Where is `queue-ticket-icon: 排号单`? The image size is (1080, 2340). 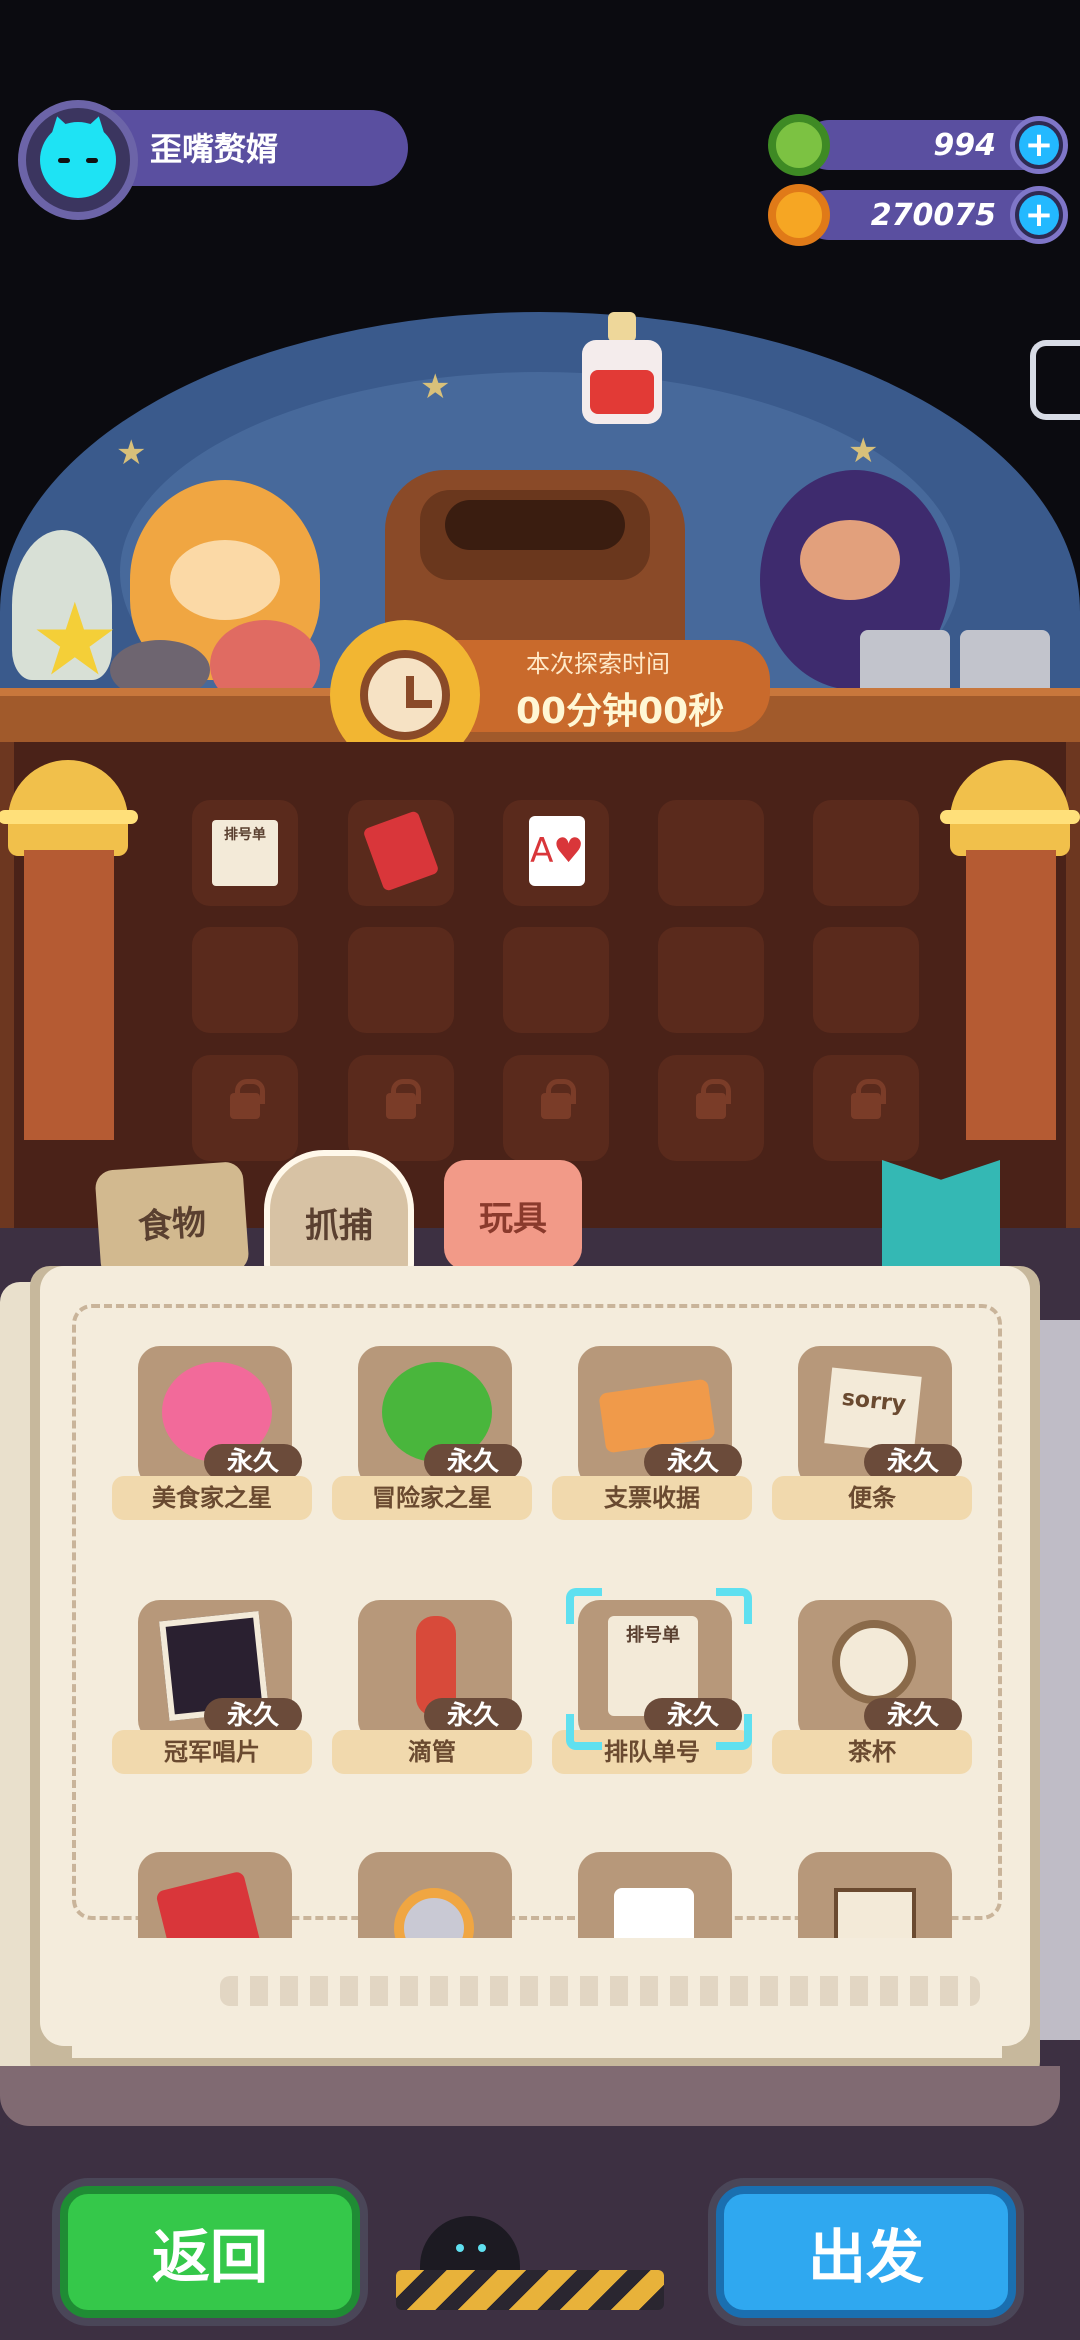 queue-ticket-icon: 排号单 is located at coordinates (245, 853).